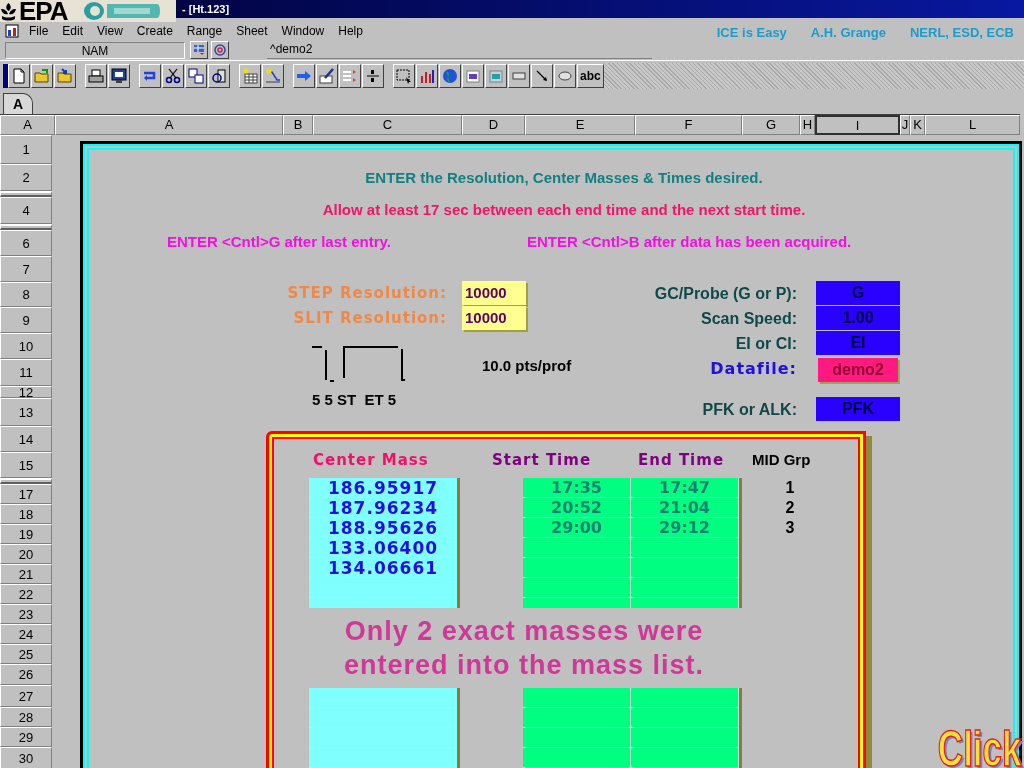  I want to click on row-header: 27, so click(26, 696).